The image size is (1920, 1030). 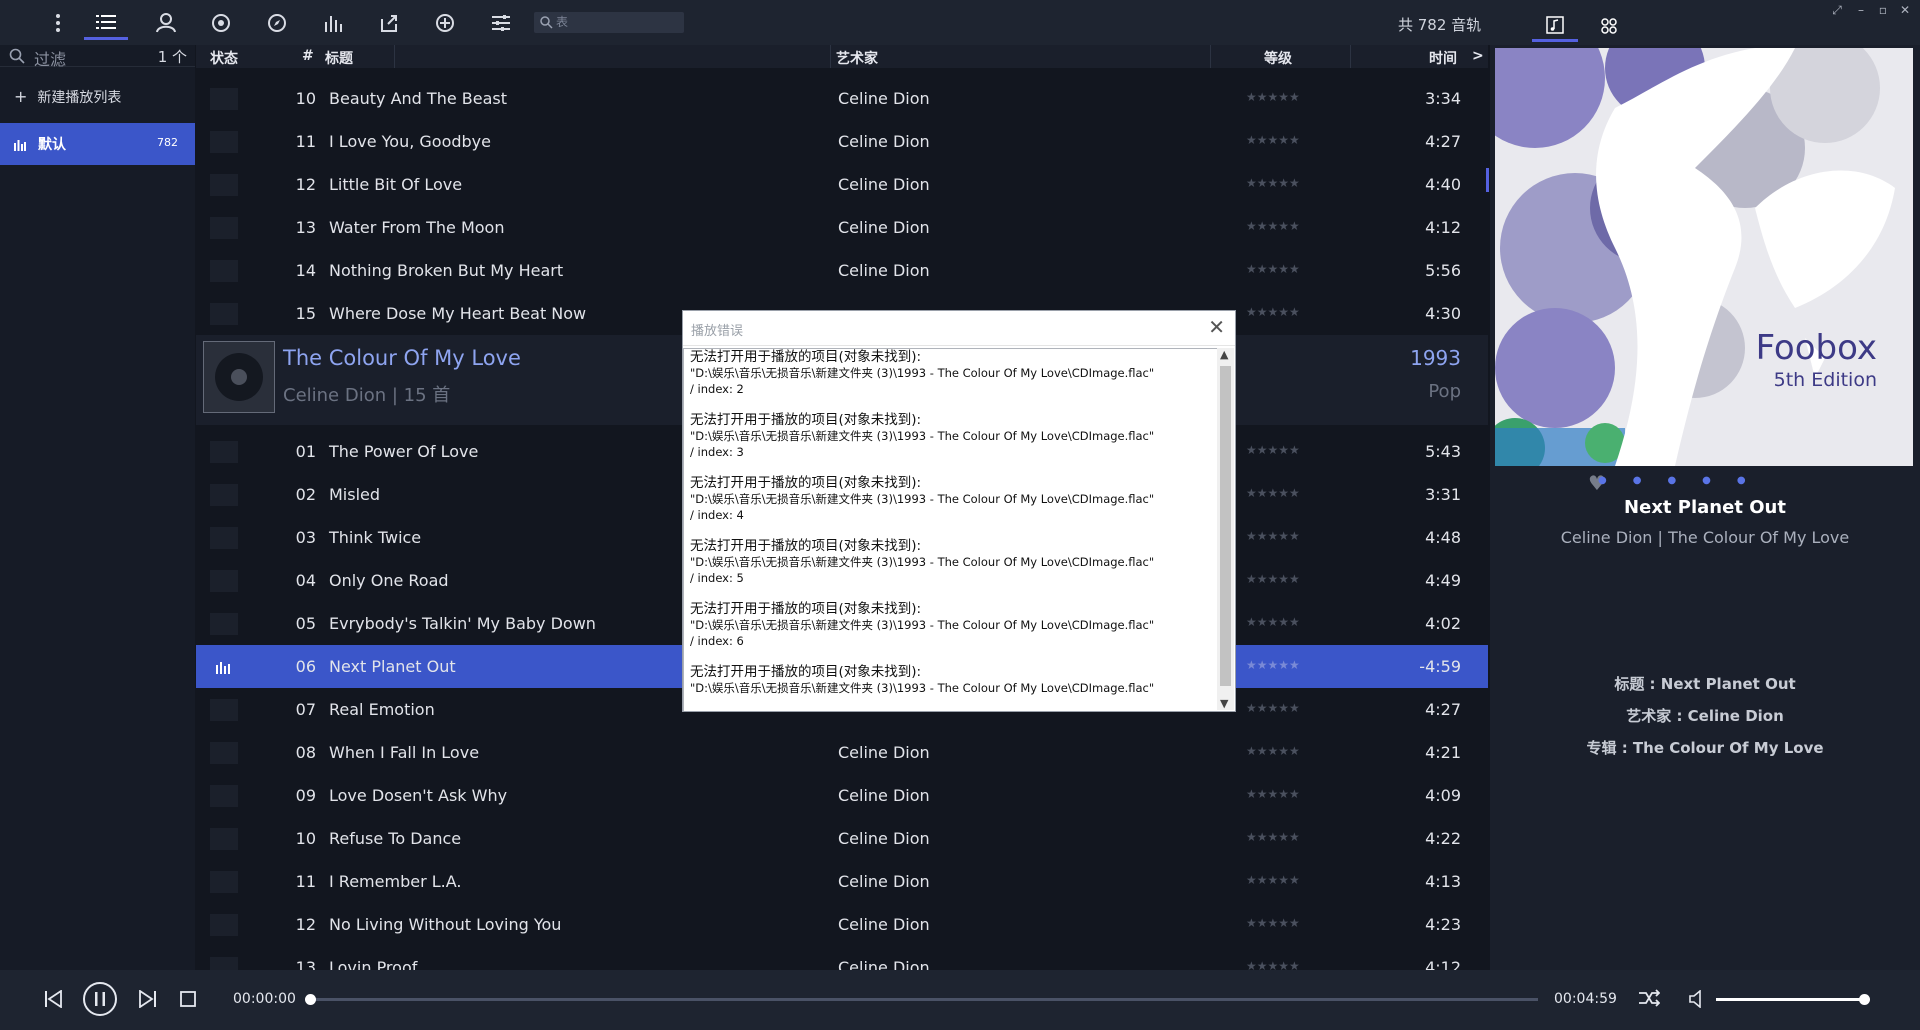 What do you see at coordinates (445, 924) in the screenshot?
I see `track-title: No Living Without Loving You` at bounding box center [445, 924].